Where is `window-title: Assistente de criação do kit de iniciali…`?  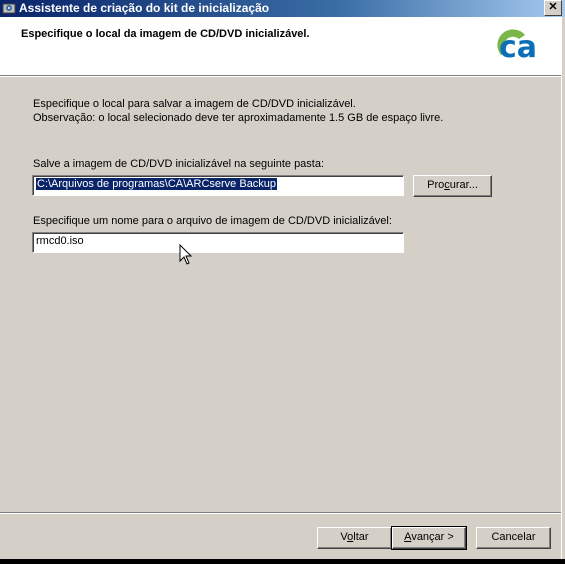
window-title: Assistente de criação do kit de iniciali… is located at coordinates (144, 8).